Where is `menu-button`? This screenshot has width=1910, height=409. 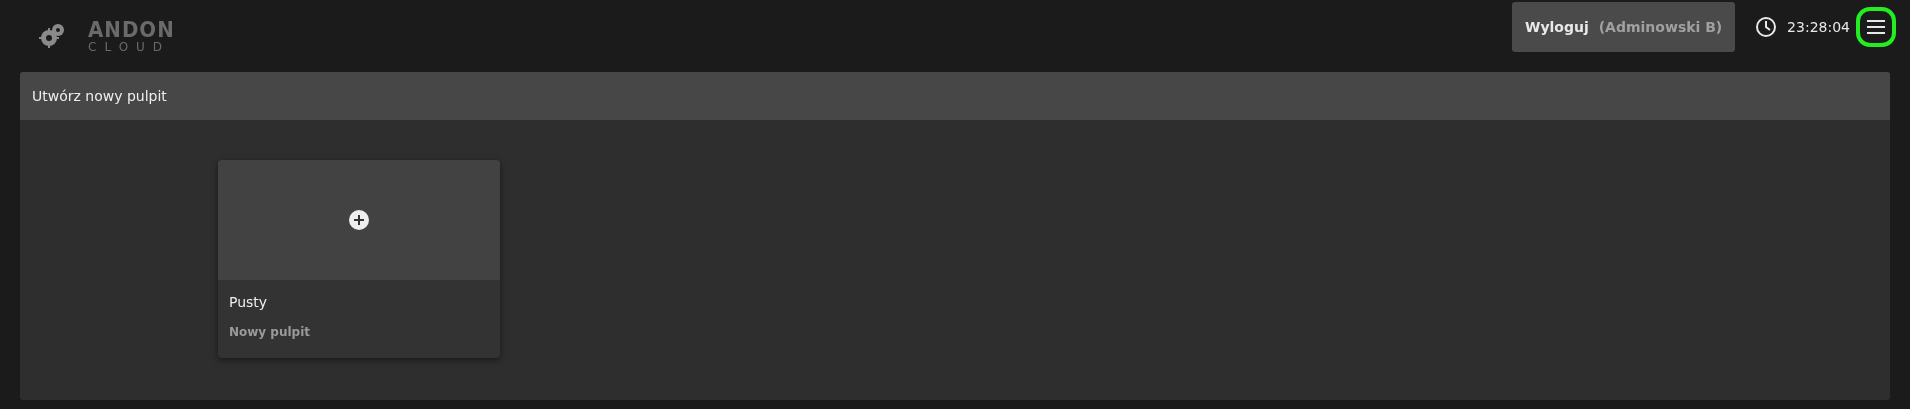 menu-button is located at coordinates (1876, 27).